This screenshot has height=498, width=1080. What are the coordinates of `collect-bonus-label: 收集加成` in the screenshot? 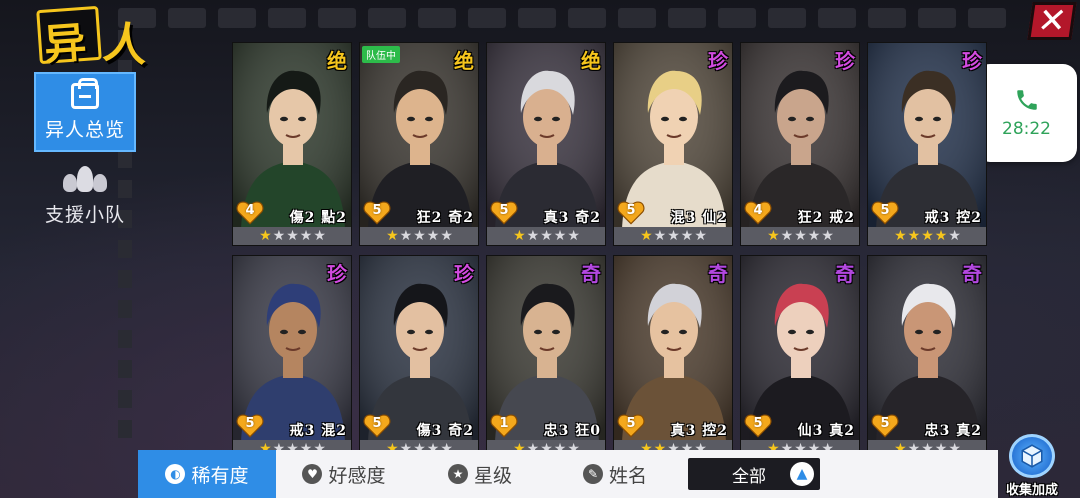 It's located at (1031, 490).